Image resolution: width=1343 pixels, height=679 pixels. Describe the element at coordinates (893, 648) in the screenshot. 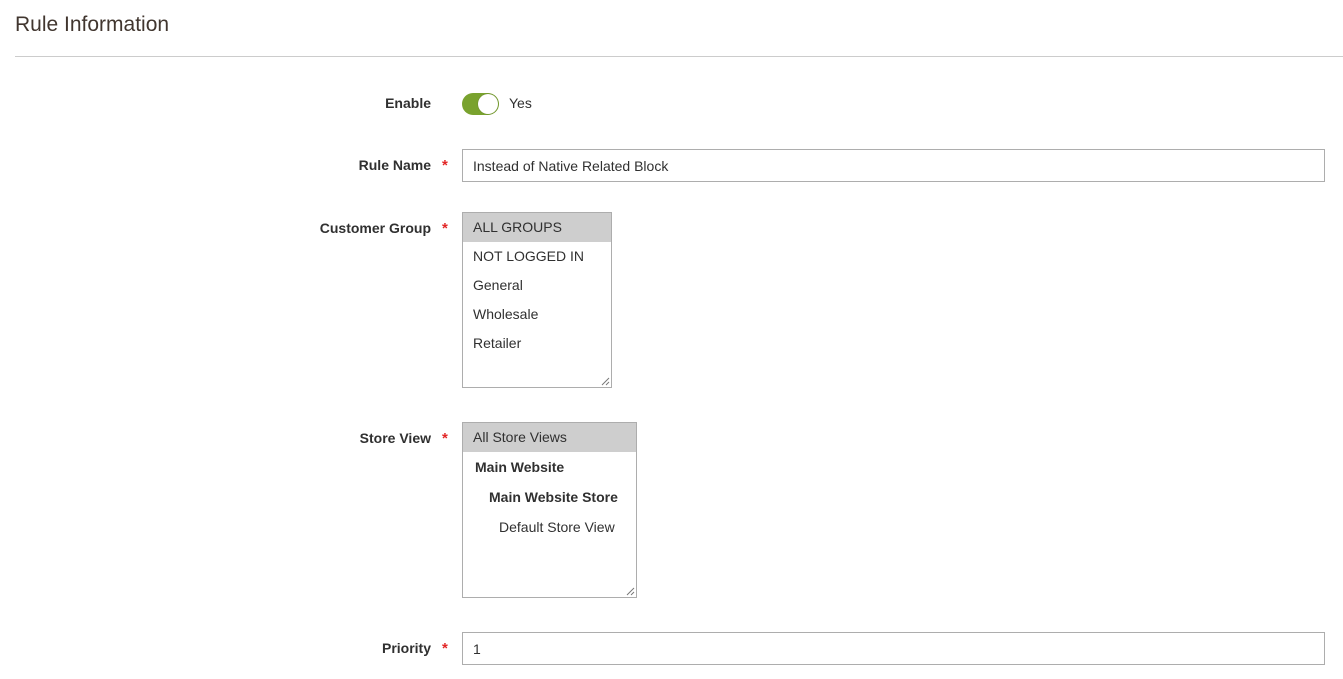

I see `priority-input` at that location.